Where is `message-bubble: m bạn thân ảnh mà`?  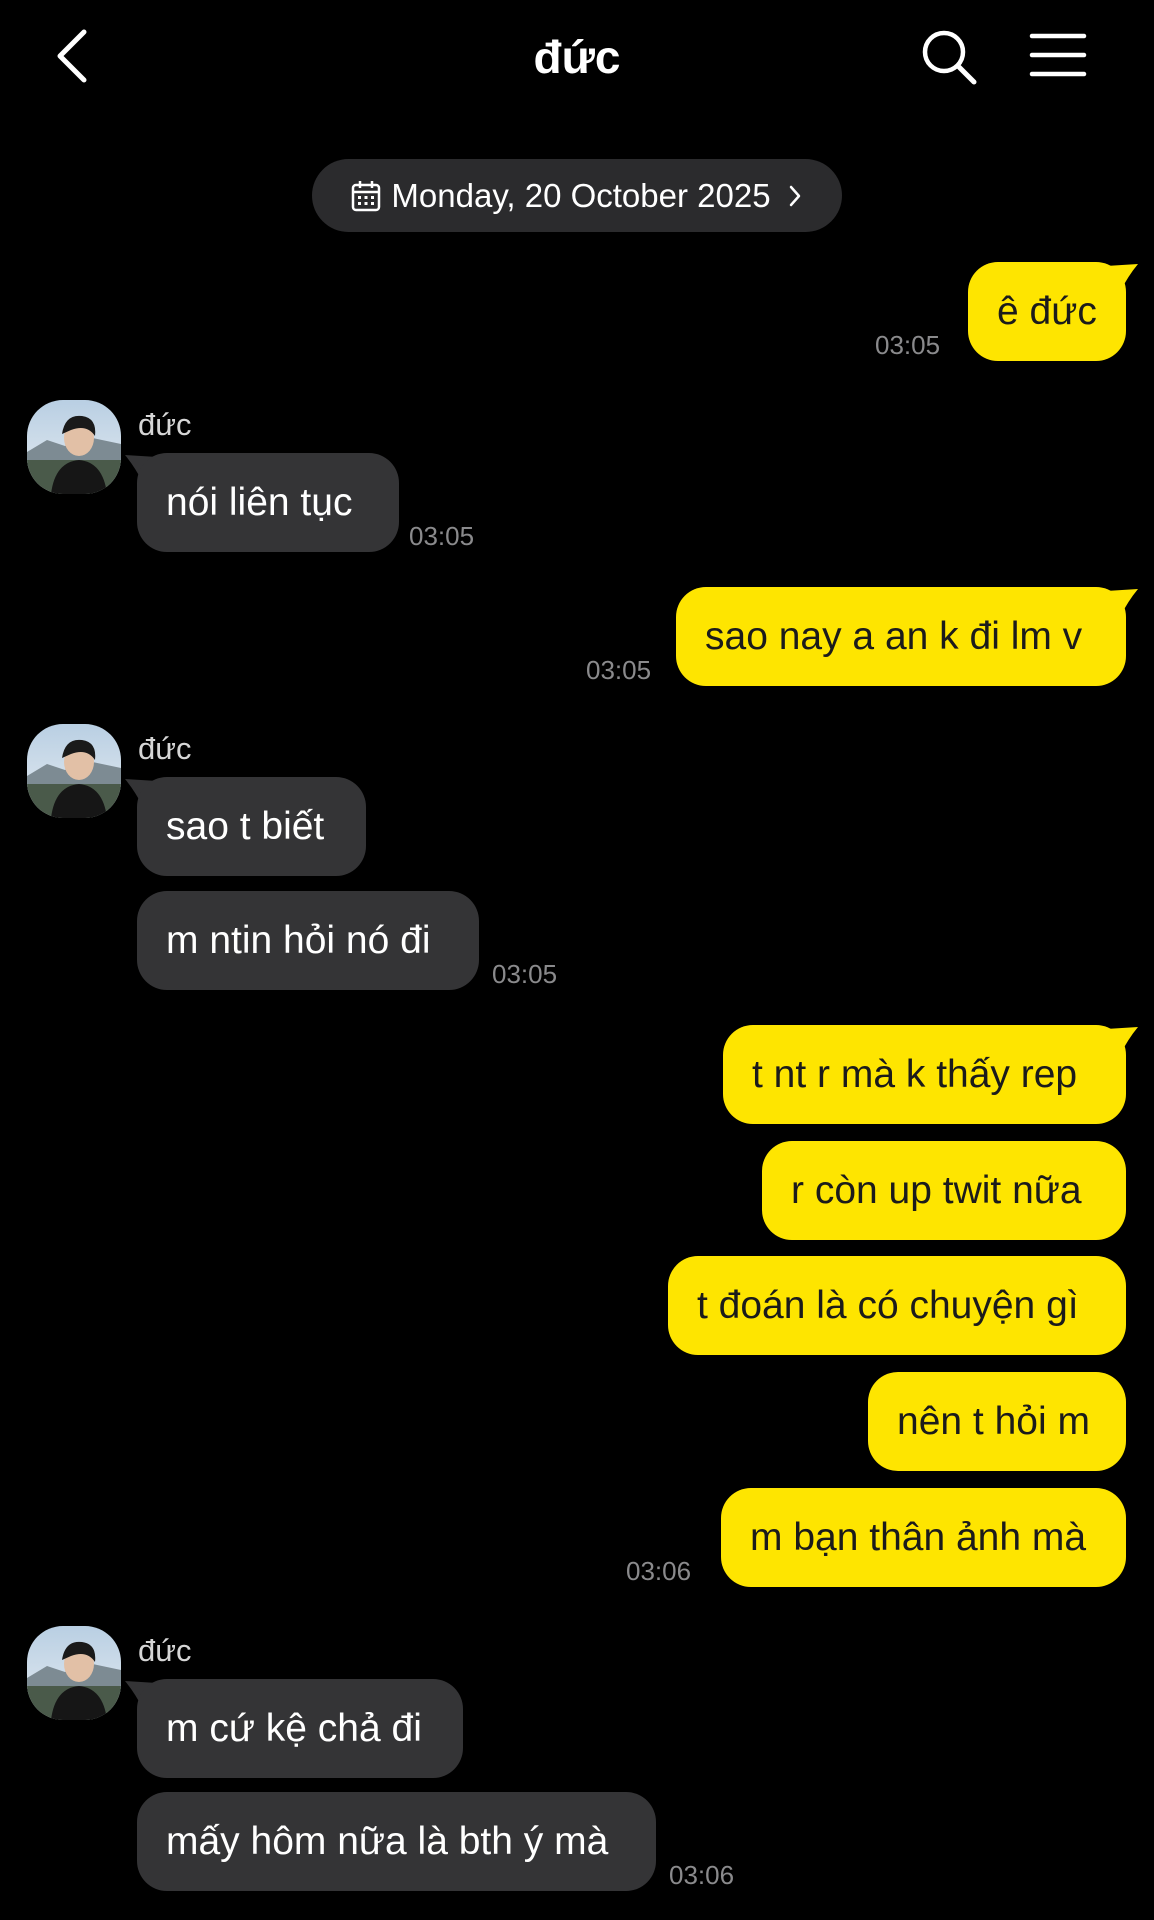 message-bubble: m bạn thân ảnh mà is located at coordinates (923, 1537).